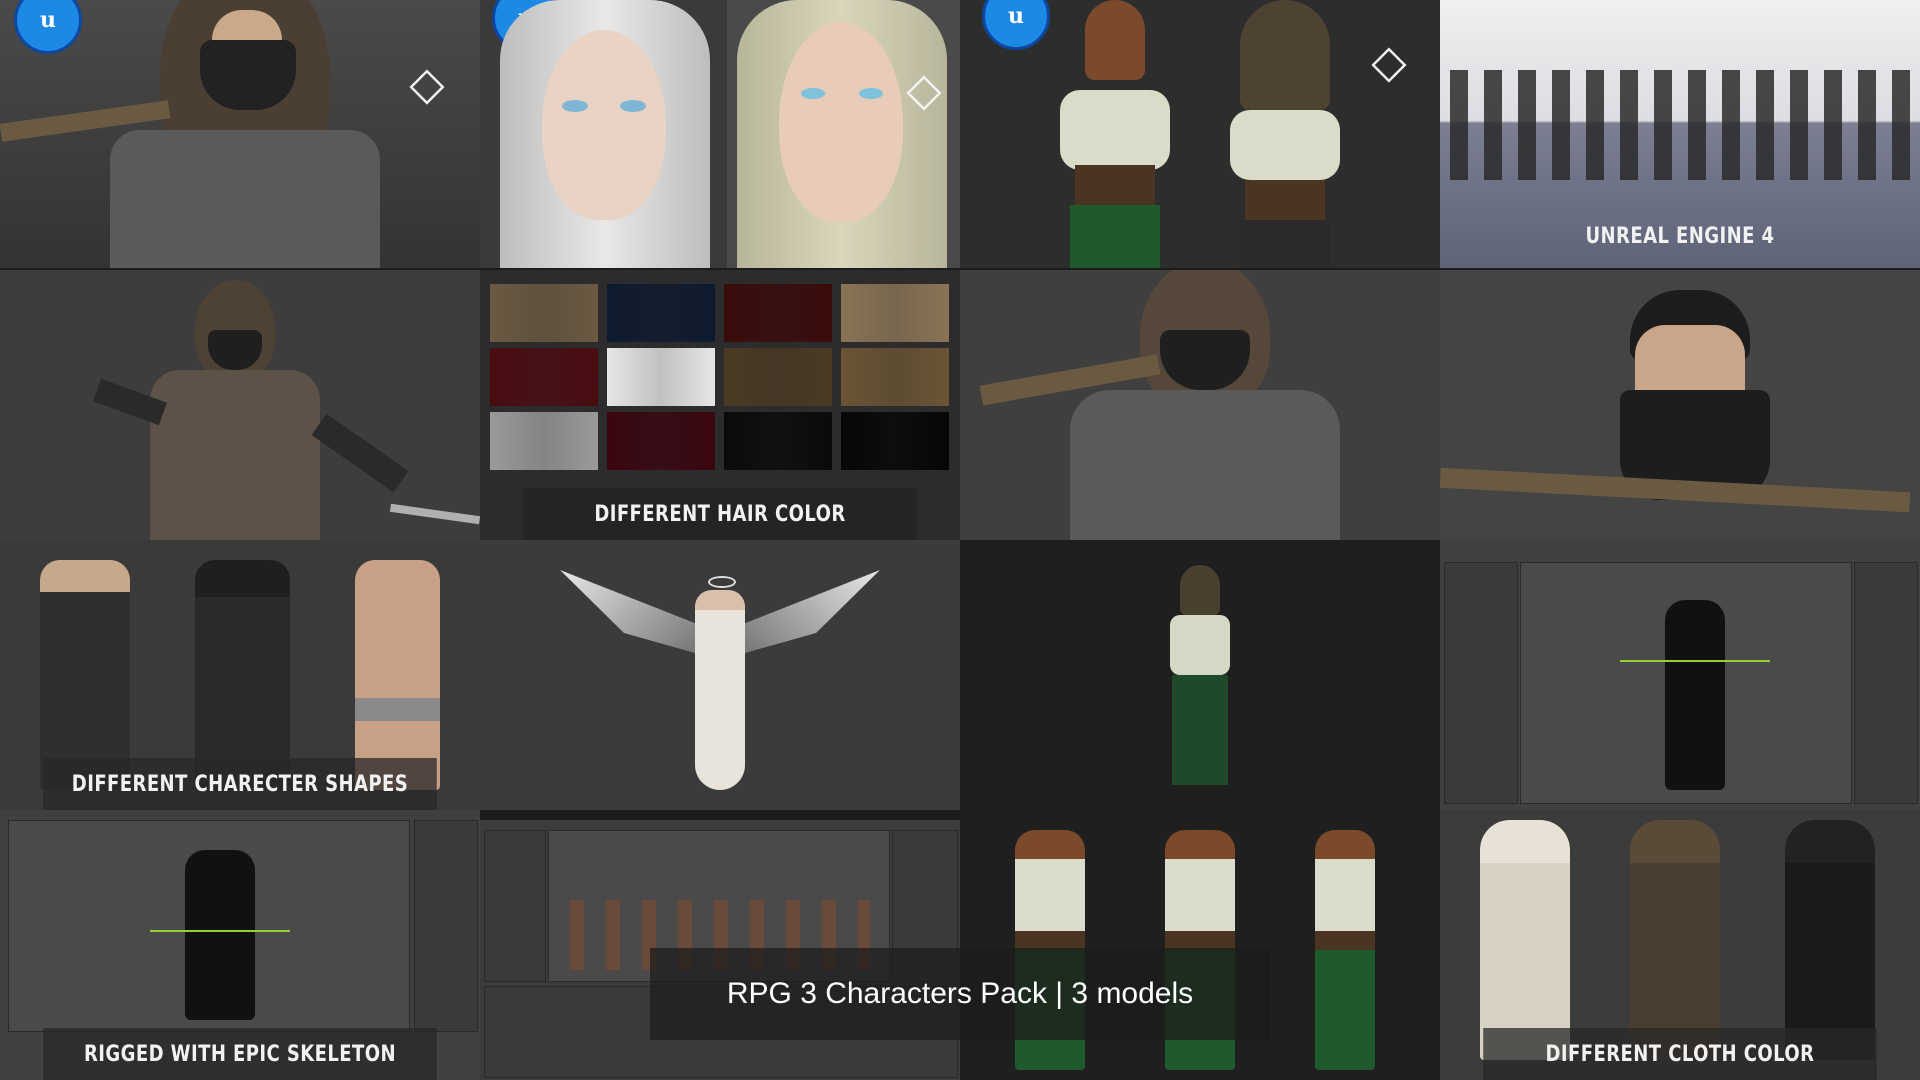 The height and width of the screenshot is (1080, 1920). What do you see at coordinates (360, 453) in the screenshot?
I see `rogue-arm-right` at bounding box center [360, 453].